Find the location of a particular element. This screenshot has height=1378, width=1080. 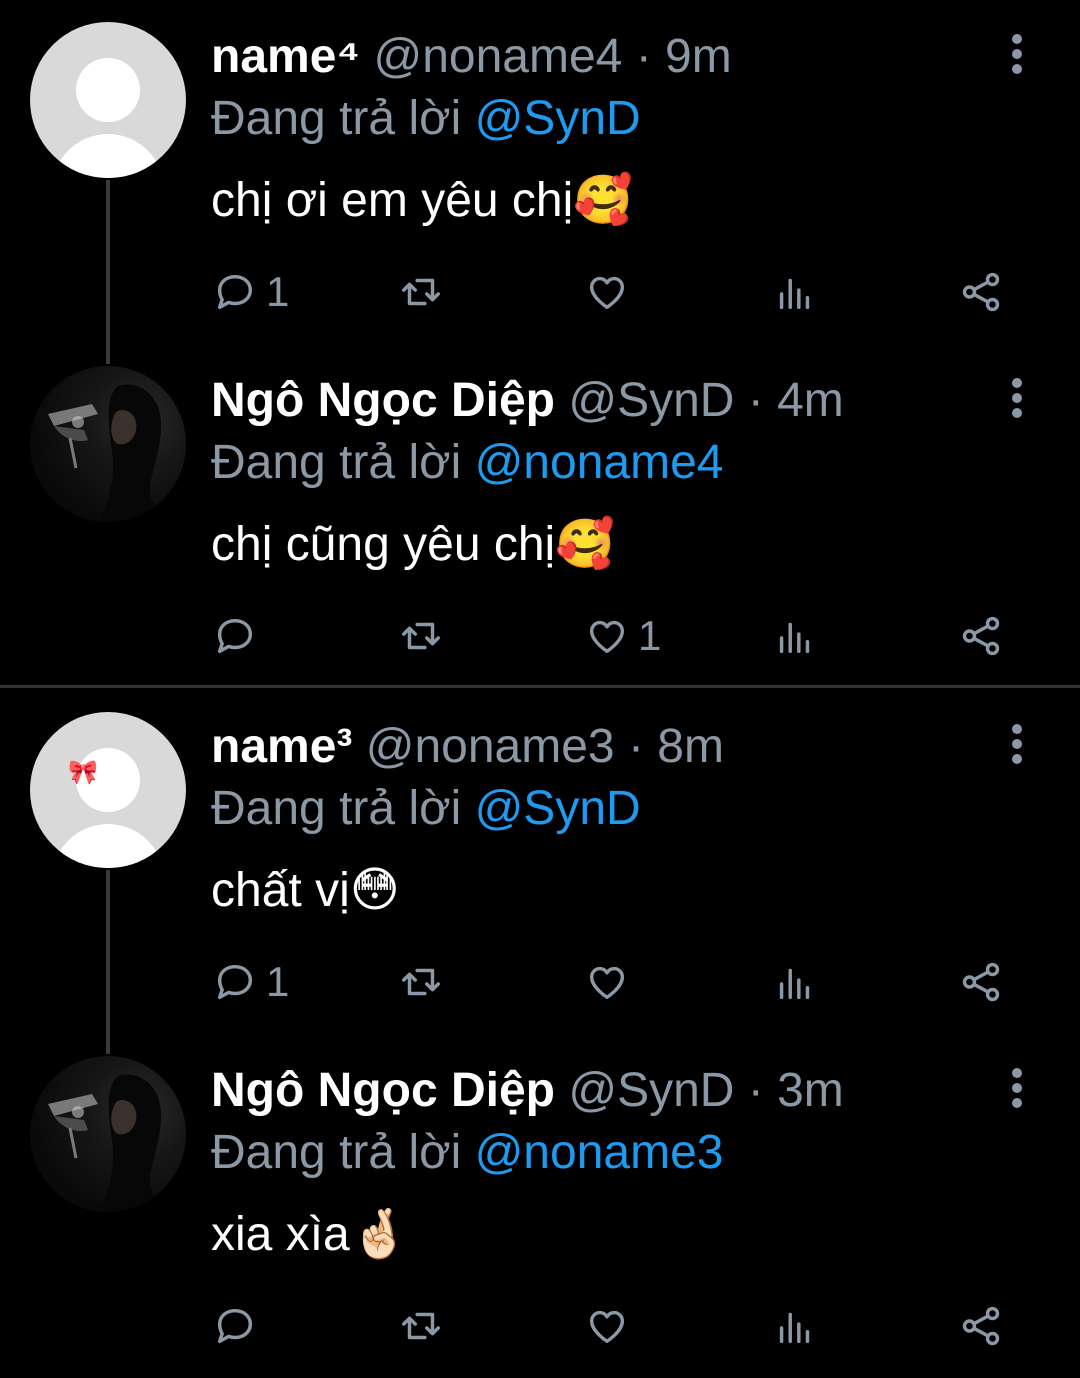

tweet-text-body: chị ơi em yêu chị is located at coordinates (392, 200).